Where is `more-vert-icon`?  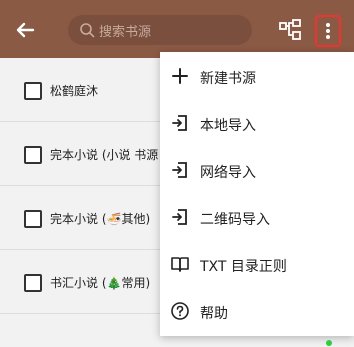
more-vert-icon is located at coordinates (328, 25).